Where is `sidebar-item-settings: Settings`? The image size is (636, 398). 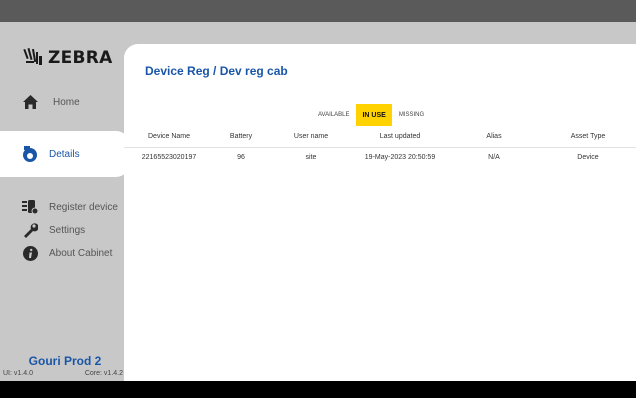 sidebar-item-settings: Settings is located at coordinates (65, 230).